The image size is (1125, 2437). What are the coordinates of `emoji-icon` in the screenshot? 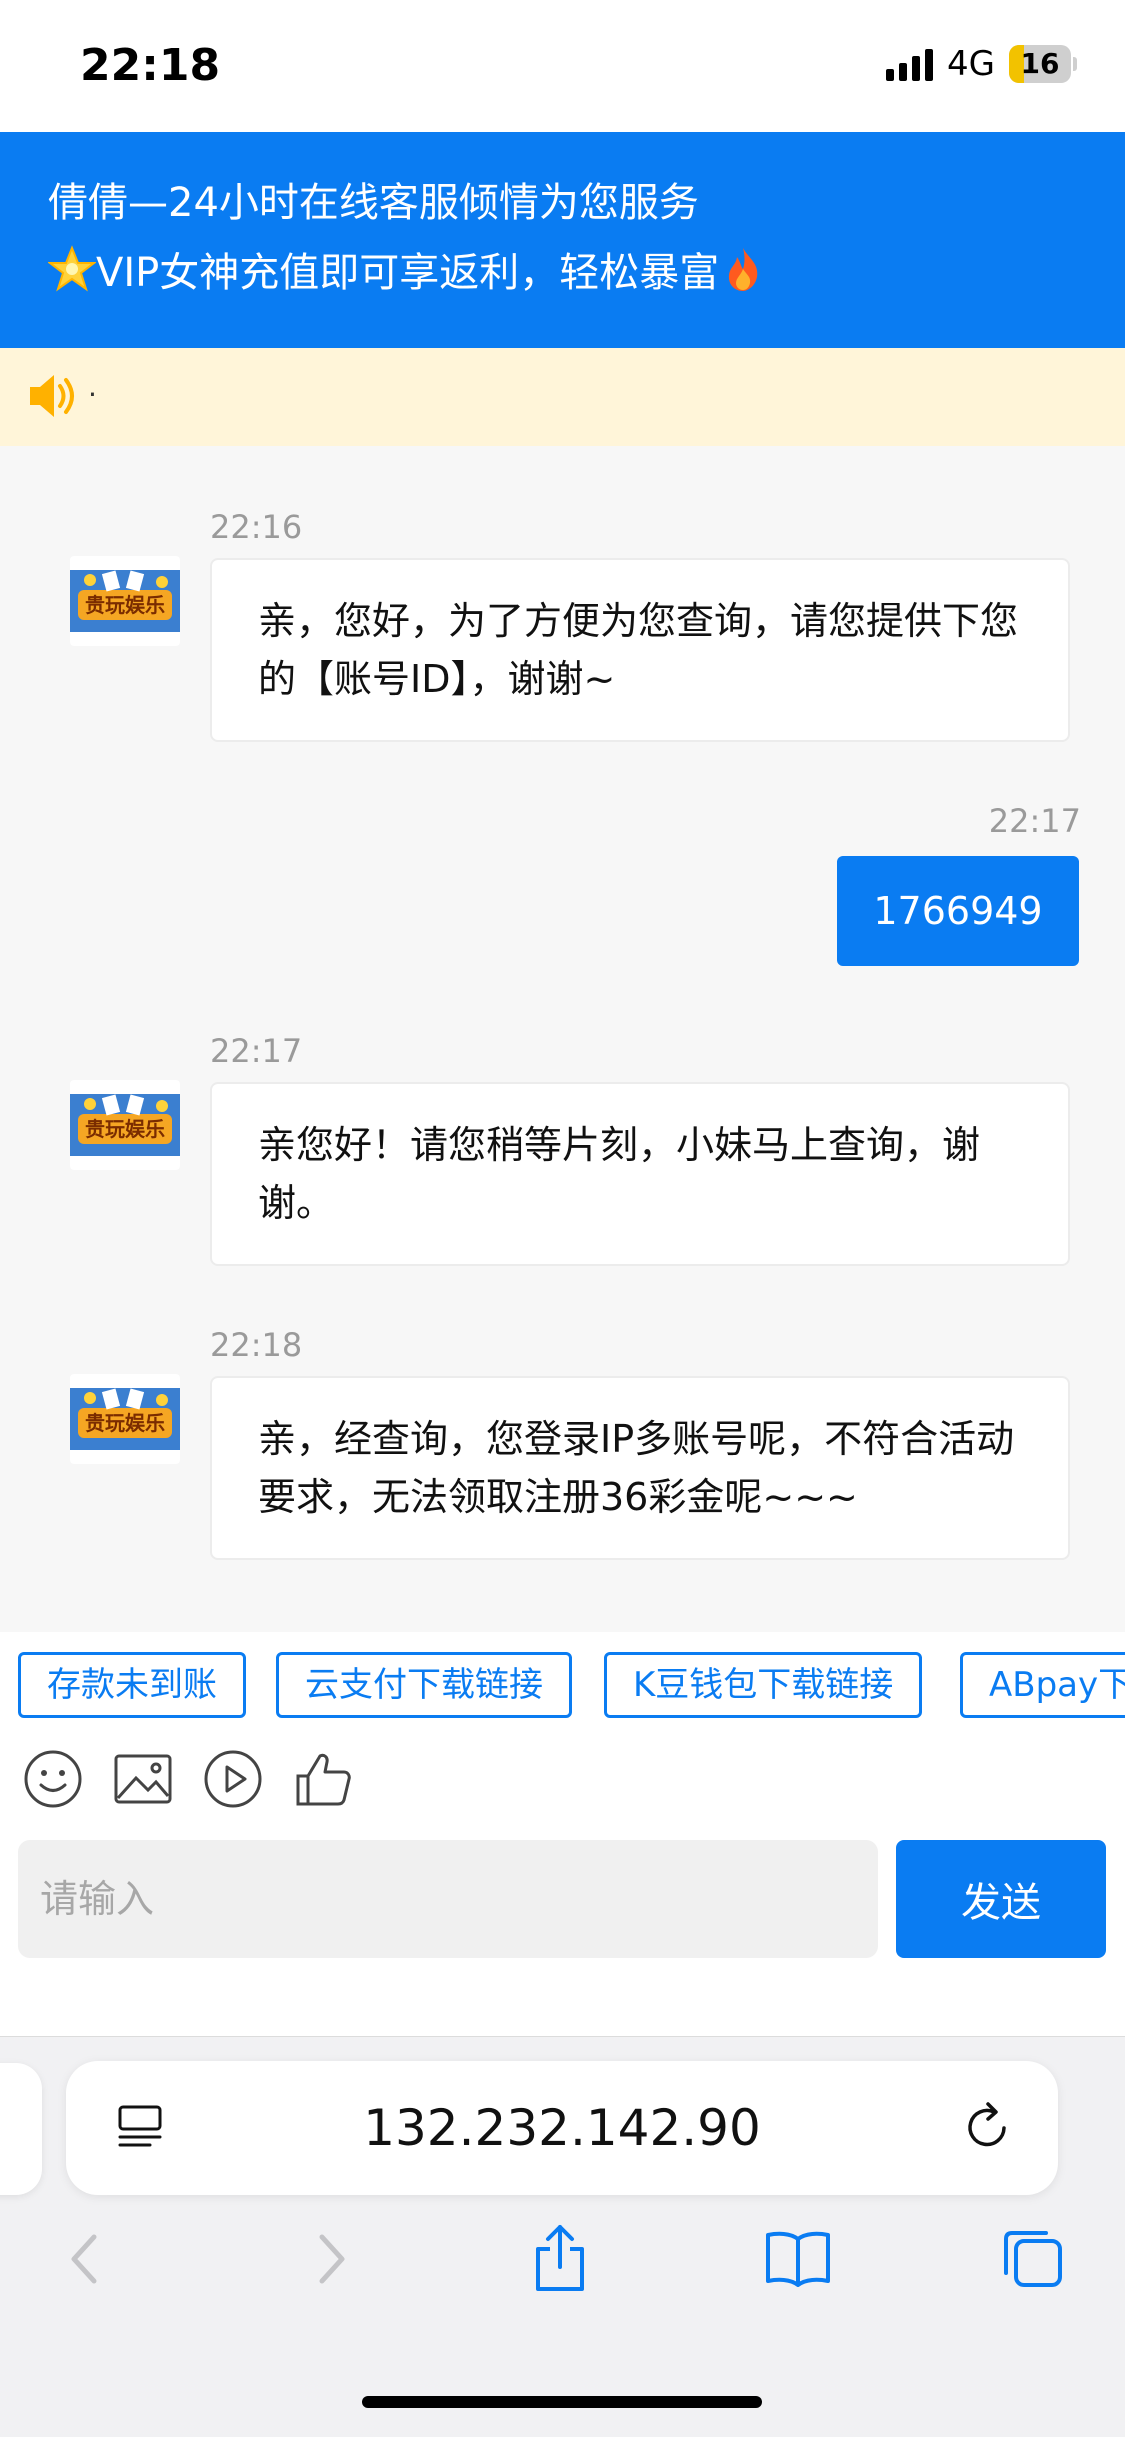 It's located at (53, 1779).